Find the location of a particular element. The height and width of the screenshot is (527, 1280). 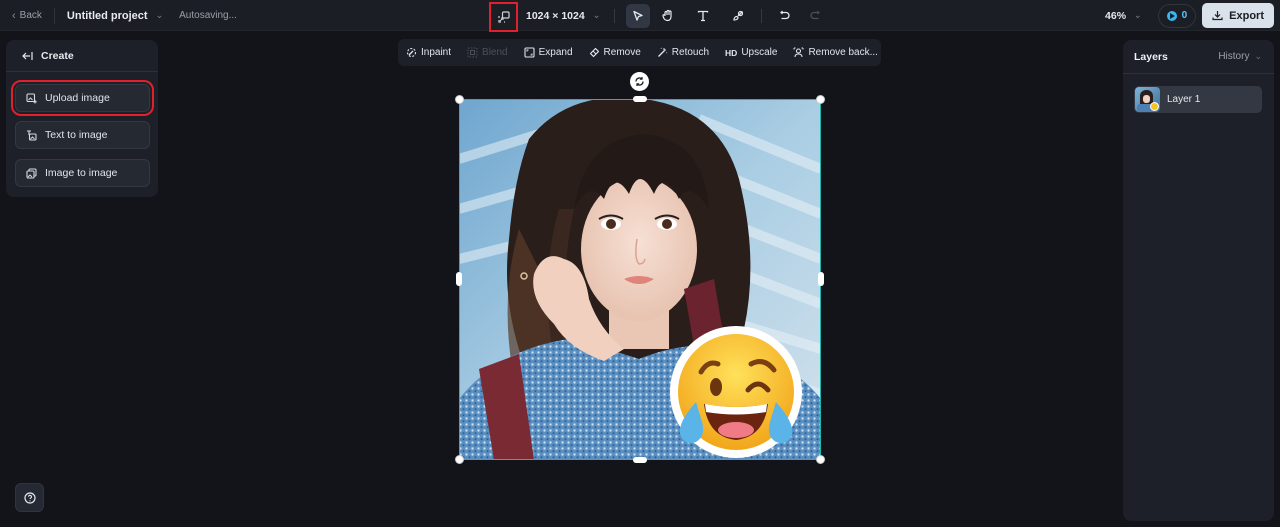

resize-handle-bottom is located at coordinates (640, 460).